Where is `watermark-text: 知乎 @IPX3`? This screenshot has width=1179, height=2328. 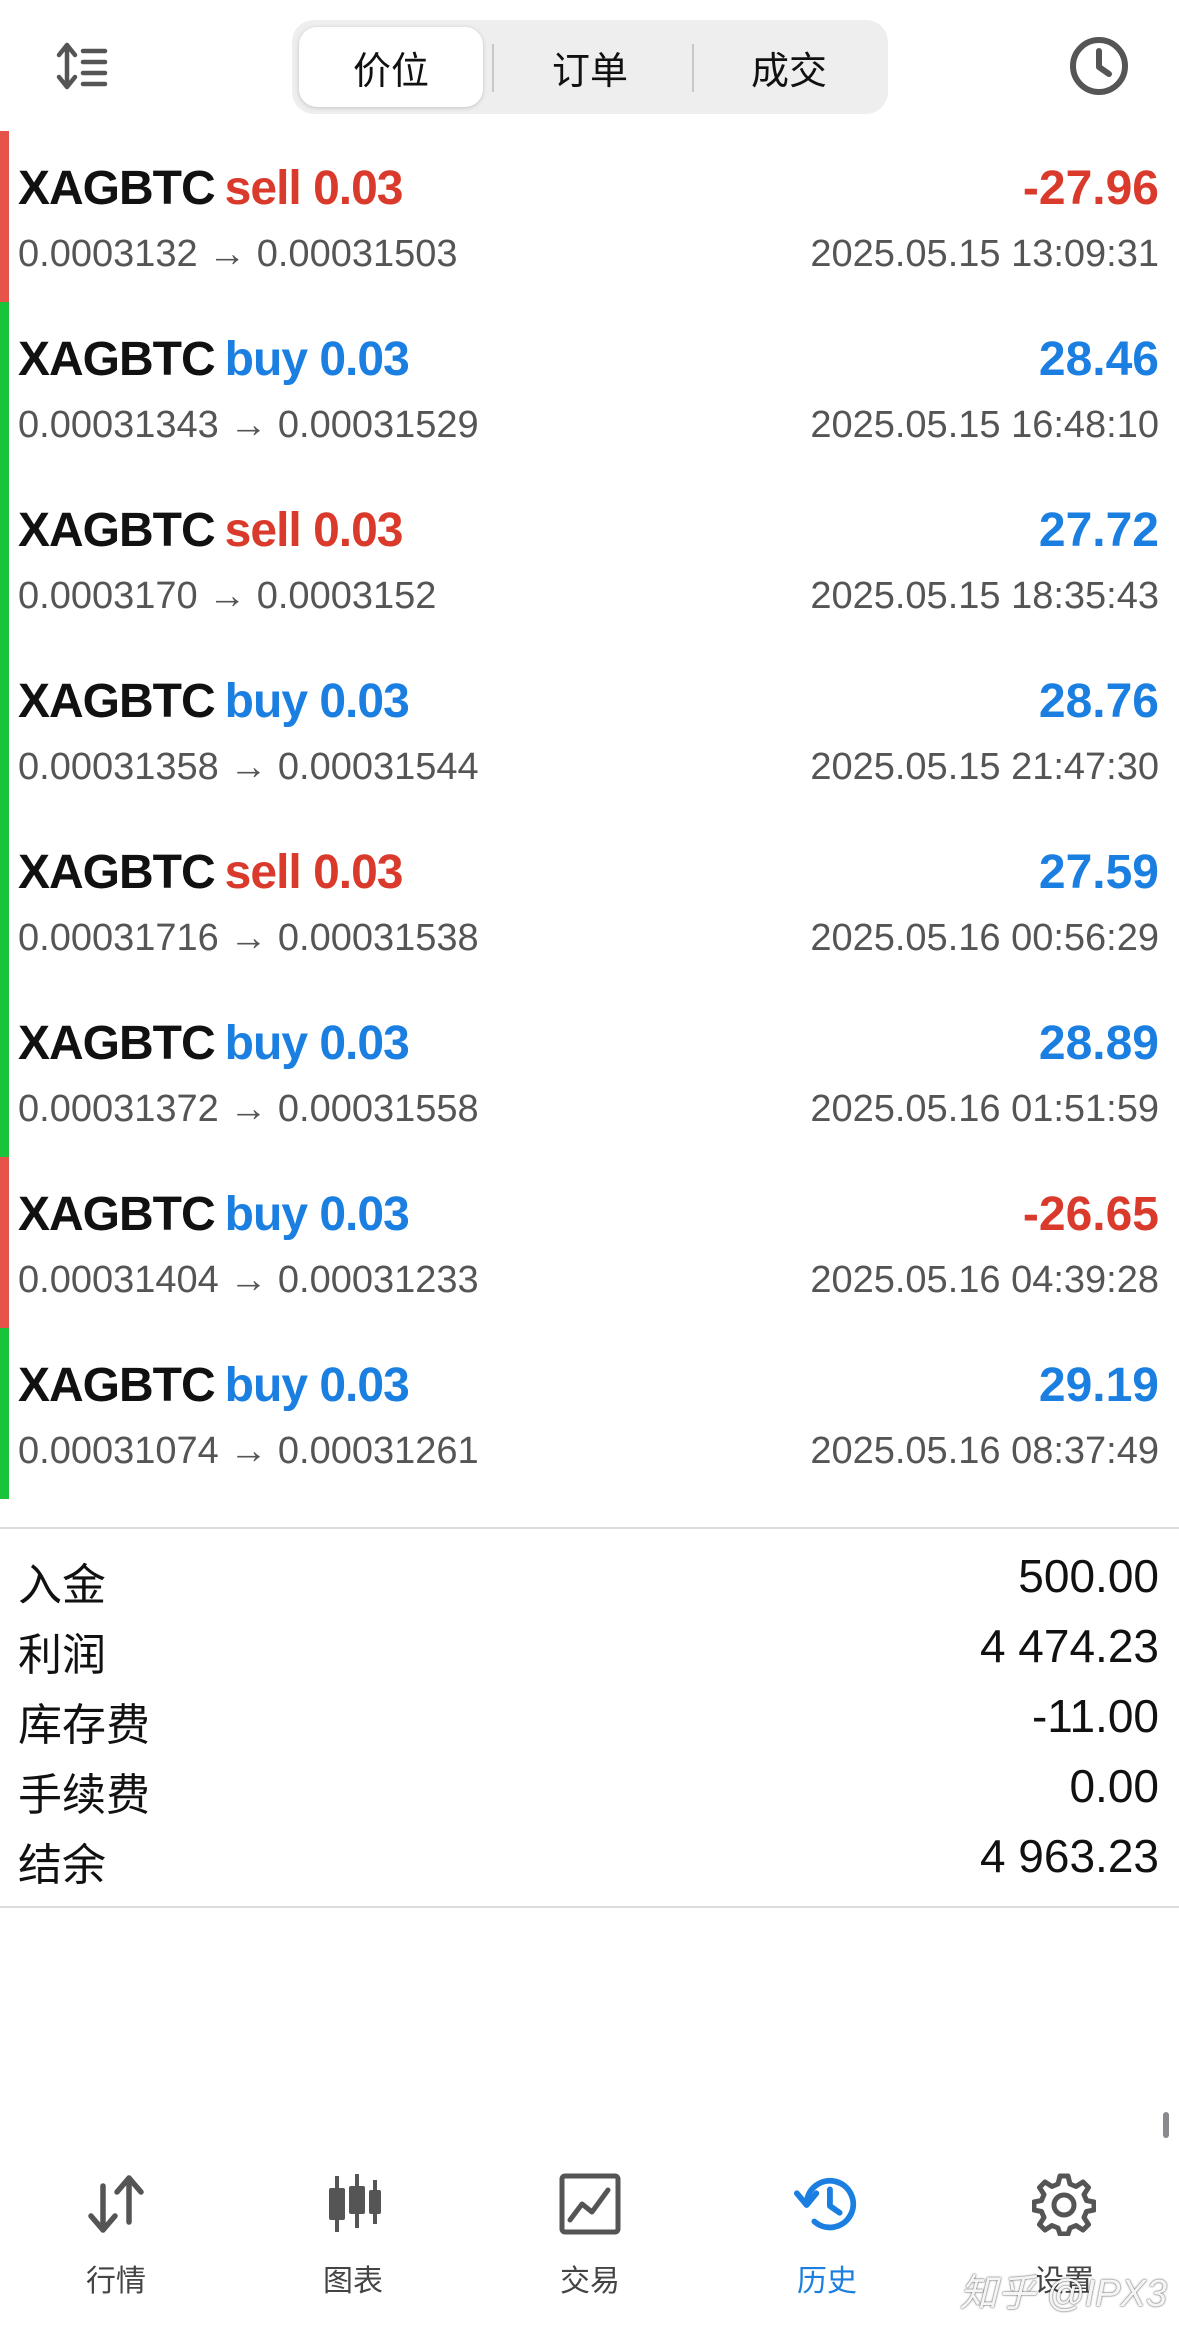
watermark-text: 知乎 @IPX3 is located at coordinates (1063, 2294).